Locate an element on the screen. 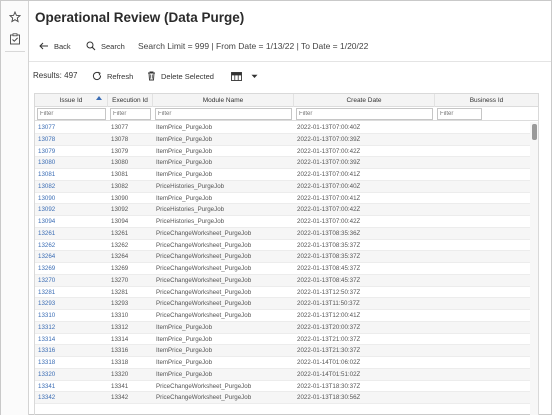 This screenshot has width=552, height=415. refresh-label: Refresh is located at coordinates (120, 76).